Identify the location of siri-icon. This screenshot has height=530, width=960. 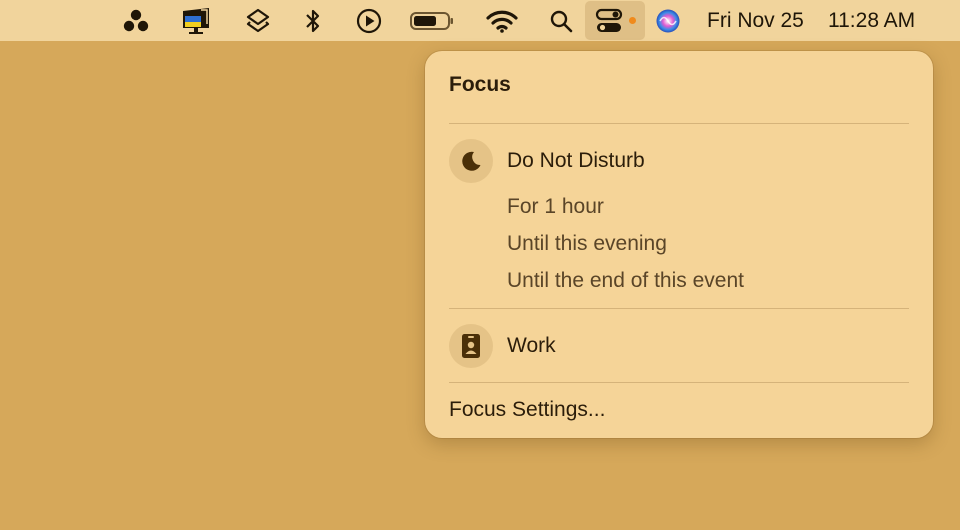
(668, 20).